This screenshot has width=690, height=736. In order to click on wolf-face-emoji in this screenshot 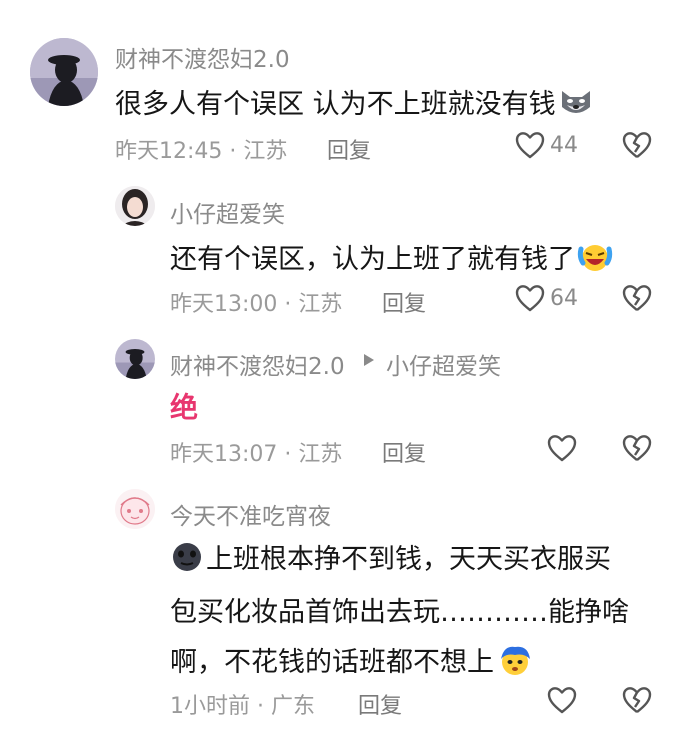, I will do `click(576, 105)`.